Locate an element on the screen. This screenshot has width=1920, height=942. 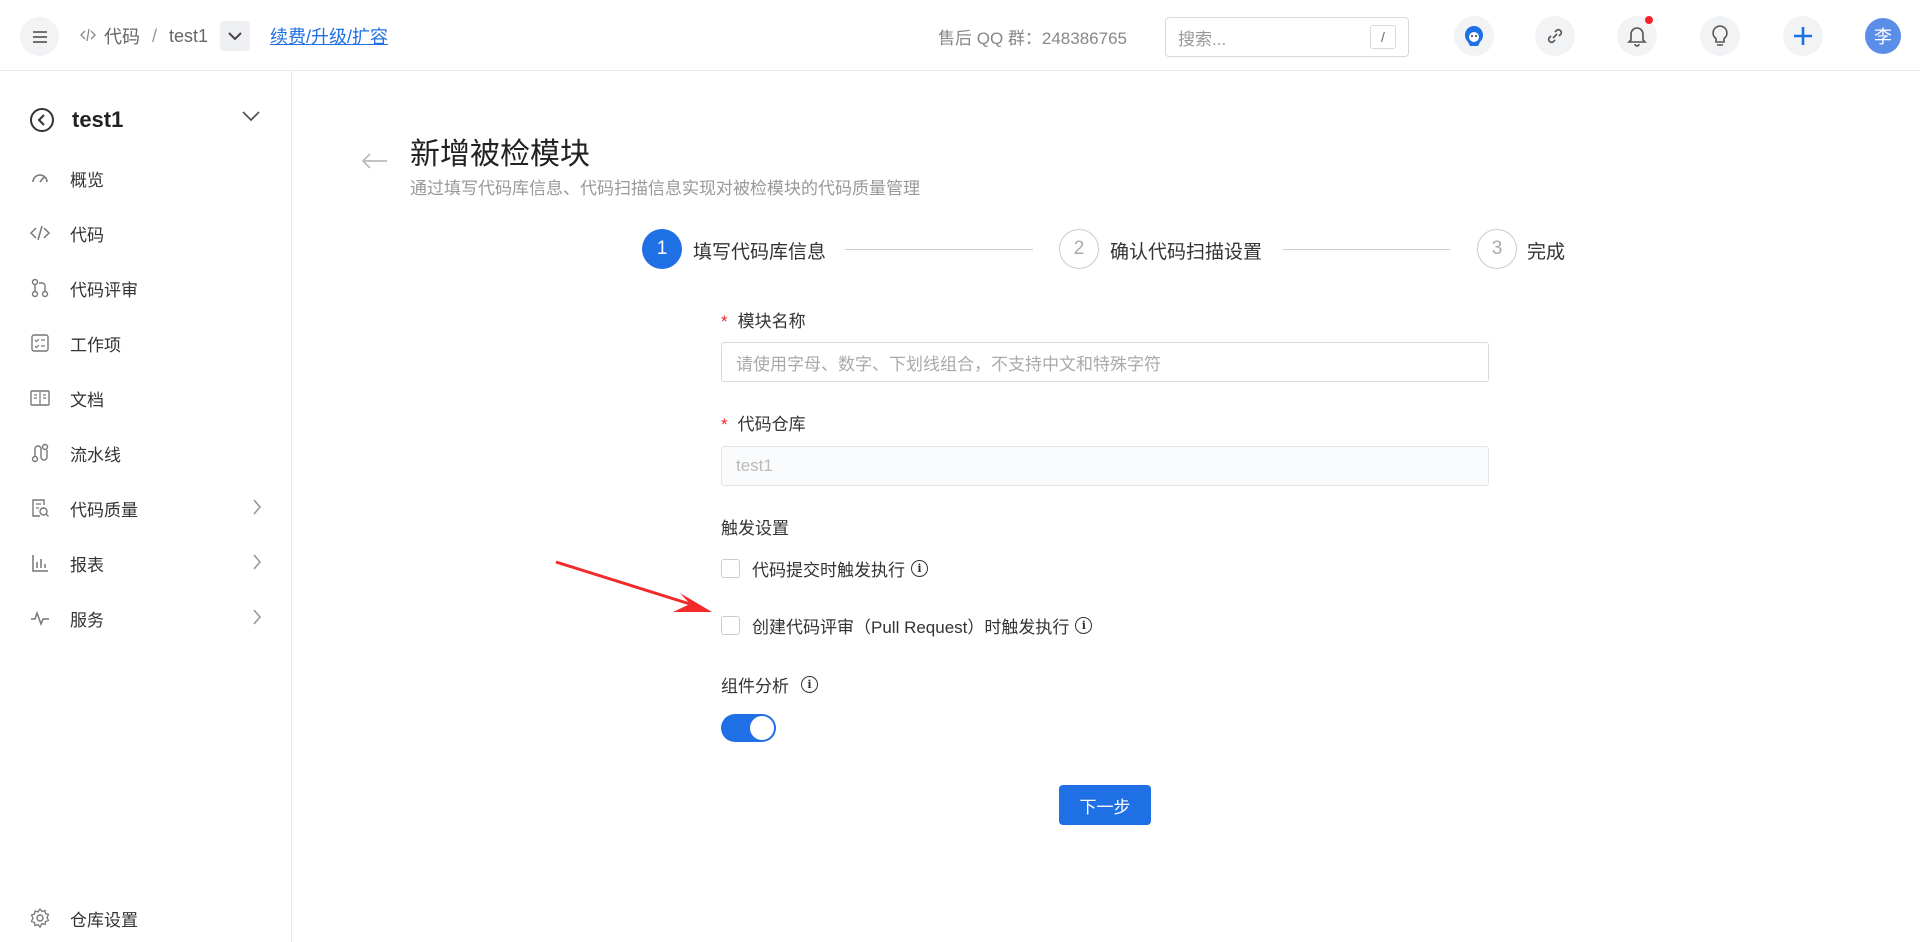
sidebar-item-label: 代码质量 is located at coordinates (104, 510).